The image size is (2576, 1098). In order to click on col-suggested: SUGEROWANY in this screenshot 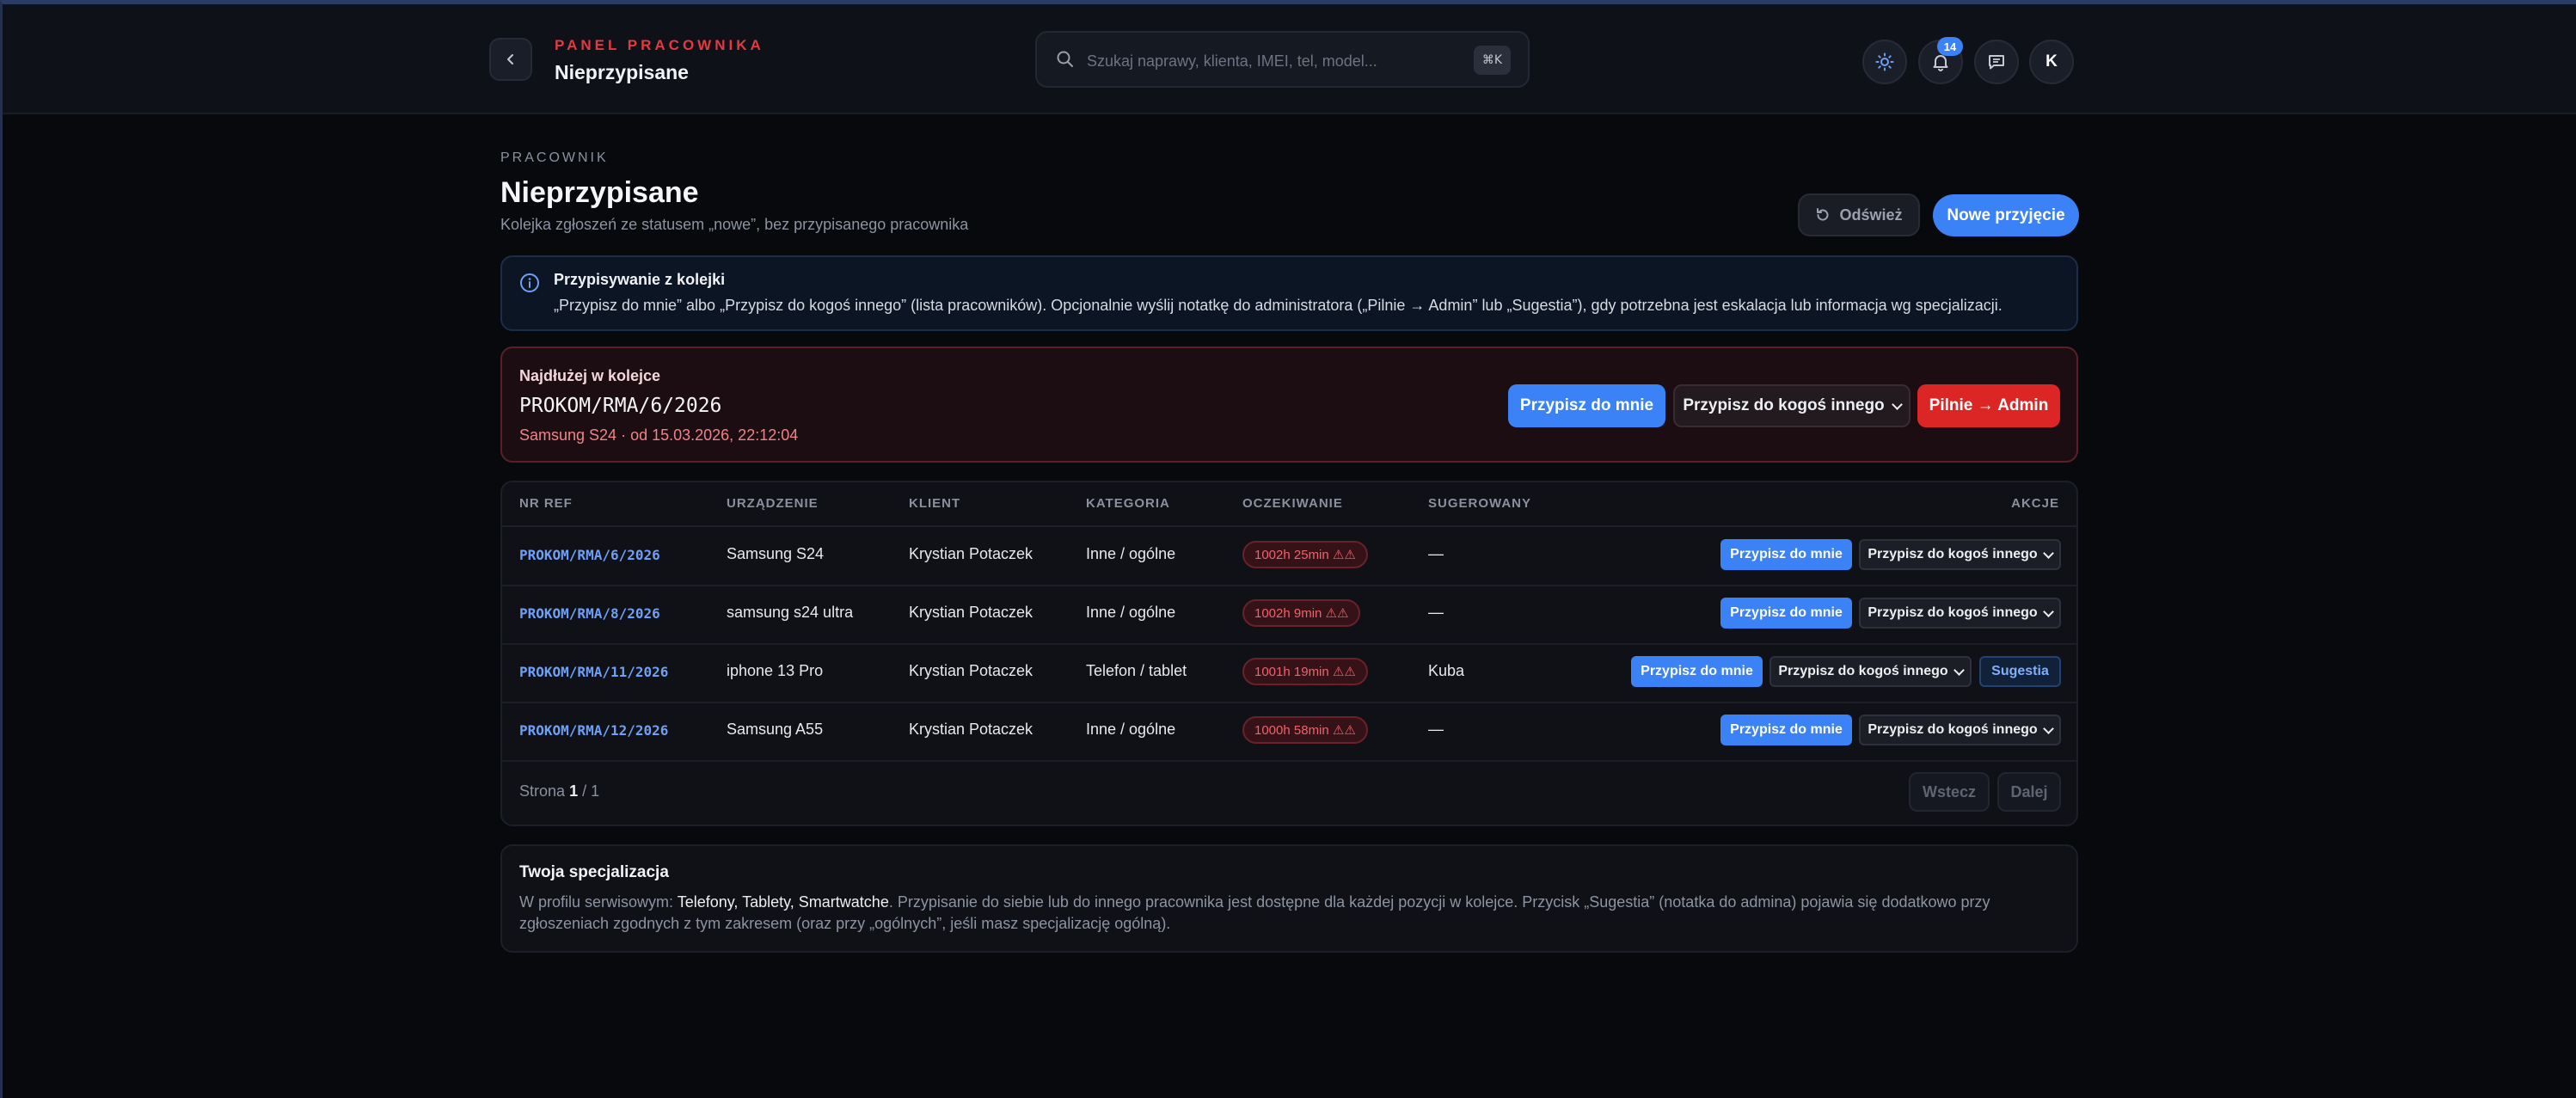, I will do `click(1480, 503)`.